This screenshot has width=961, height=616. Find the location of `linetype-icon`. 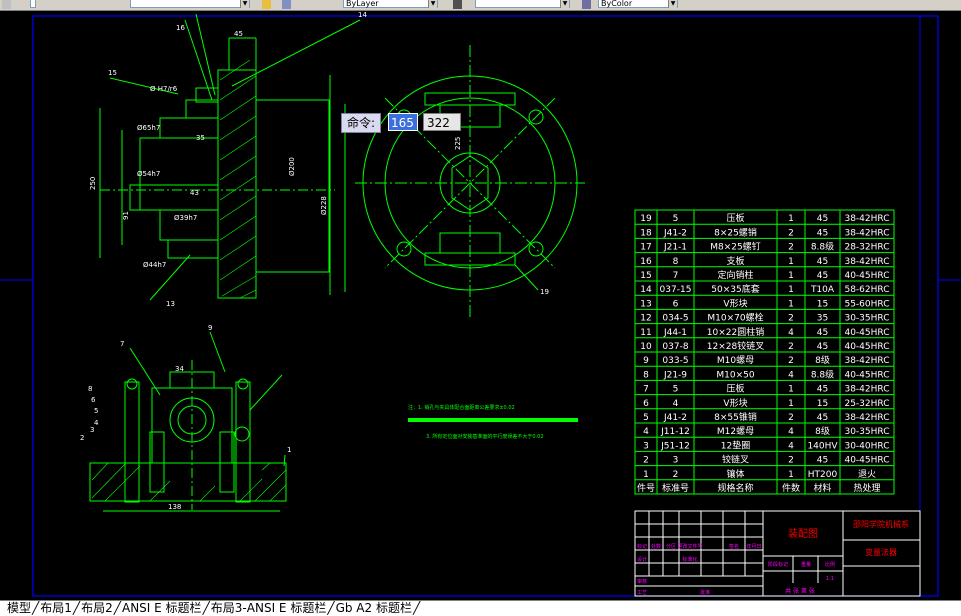

linetype-icon is located at coordinates (457, 4).